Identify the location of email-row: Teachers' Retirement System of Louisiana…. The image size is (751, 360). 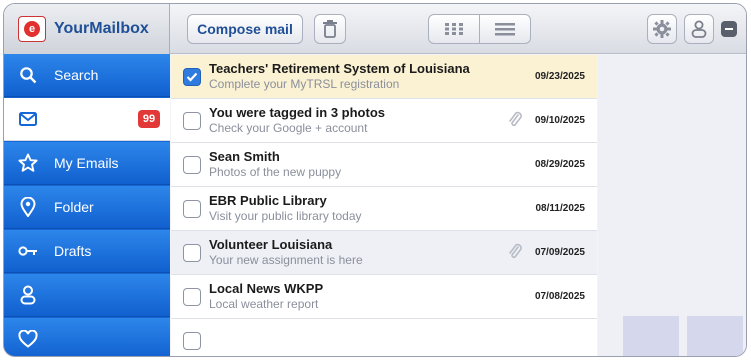
(384, 77).